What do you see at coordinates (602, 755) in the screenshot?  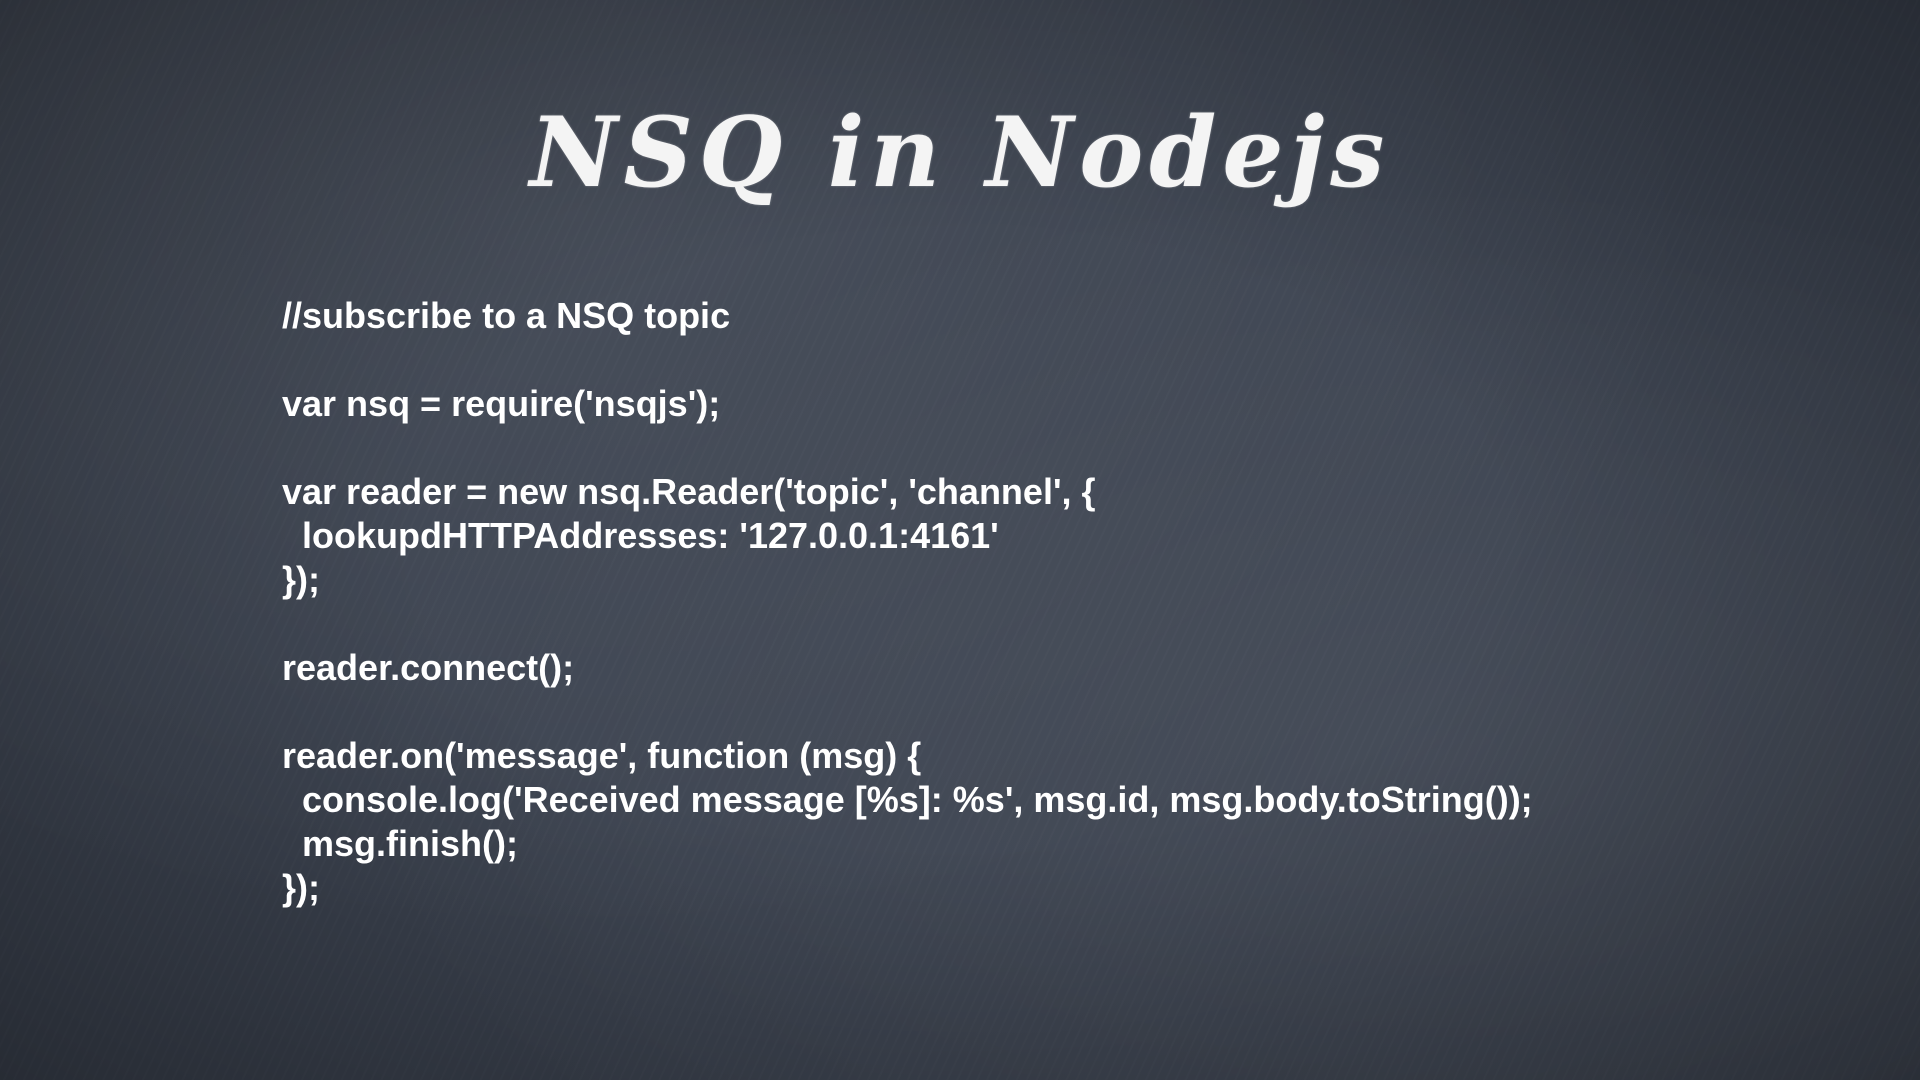 I see `code-line-on-message: reader.on('message', function (msg) {` at bounding box center [602, 755].